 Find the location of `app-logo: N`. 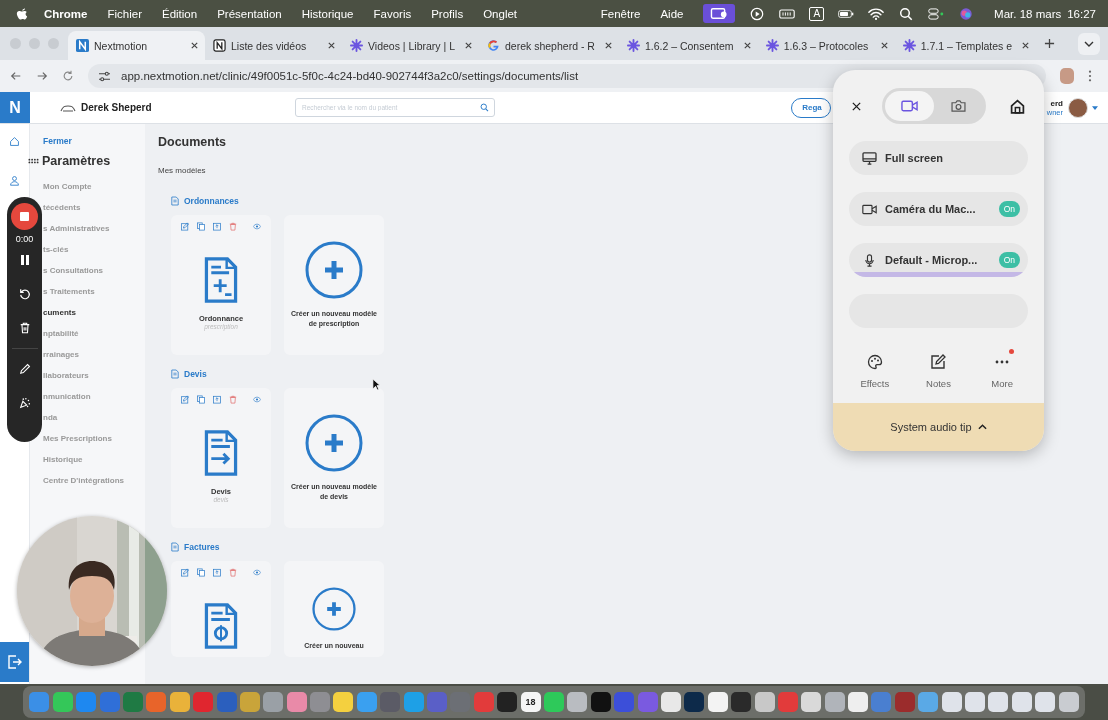

app-logo: N is located at coordinates (15, 107).